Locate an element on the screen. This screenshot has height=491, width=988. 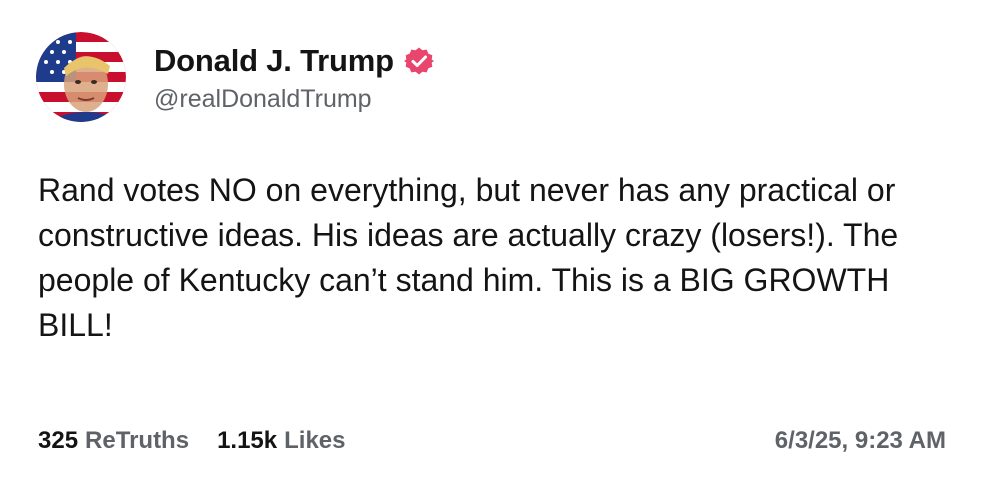
author-identity: Donald J. Trump @realDonaldTrump is located at coordinates (294, 77).